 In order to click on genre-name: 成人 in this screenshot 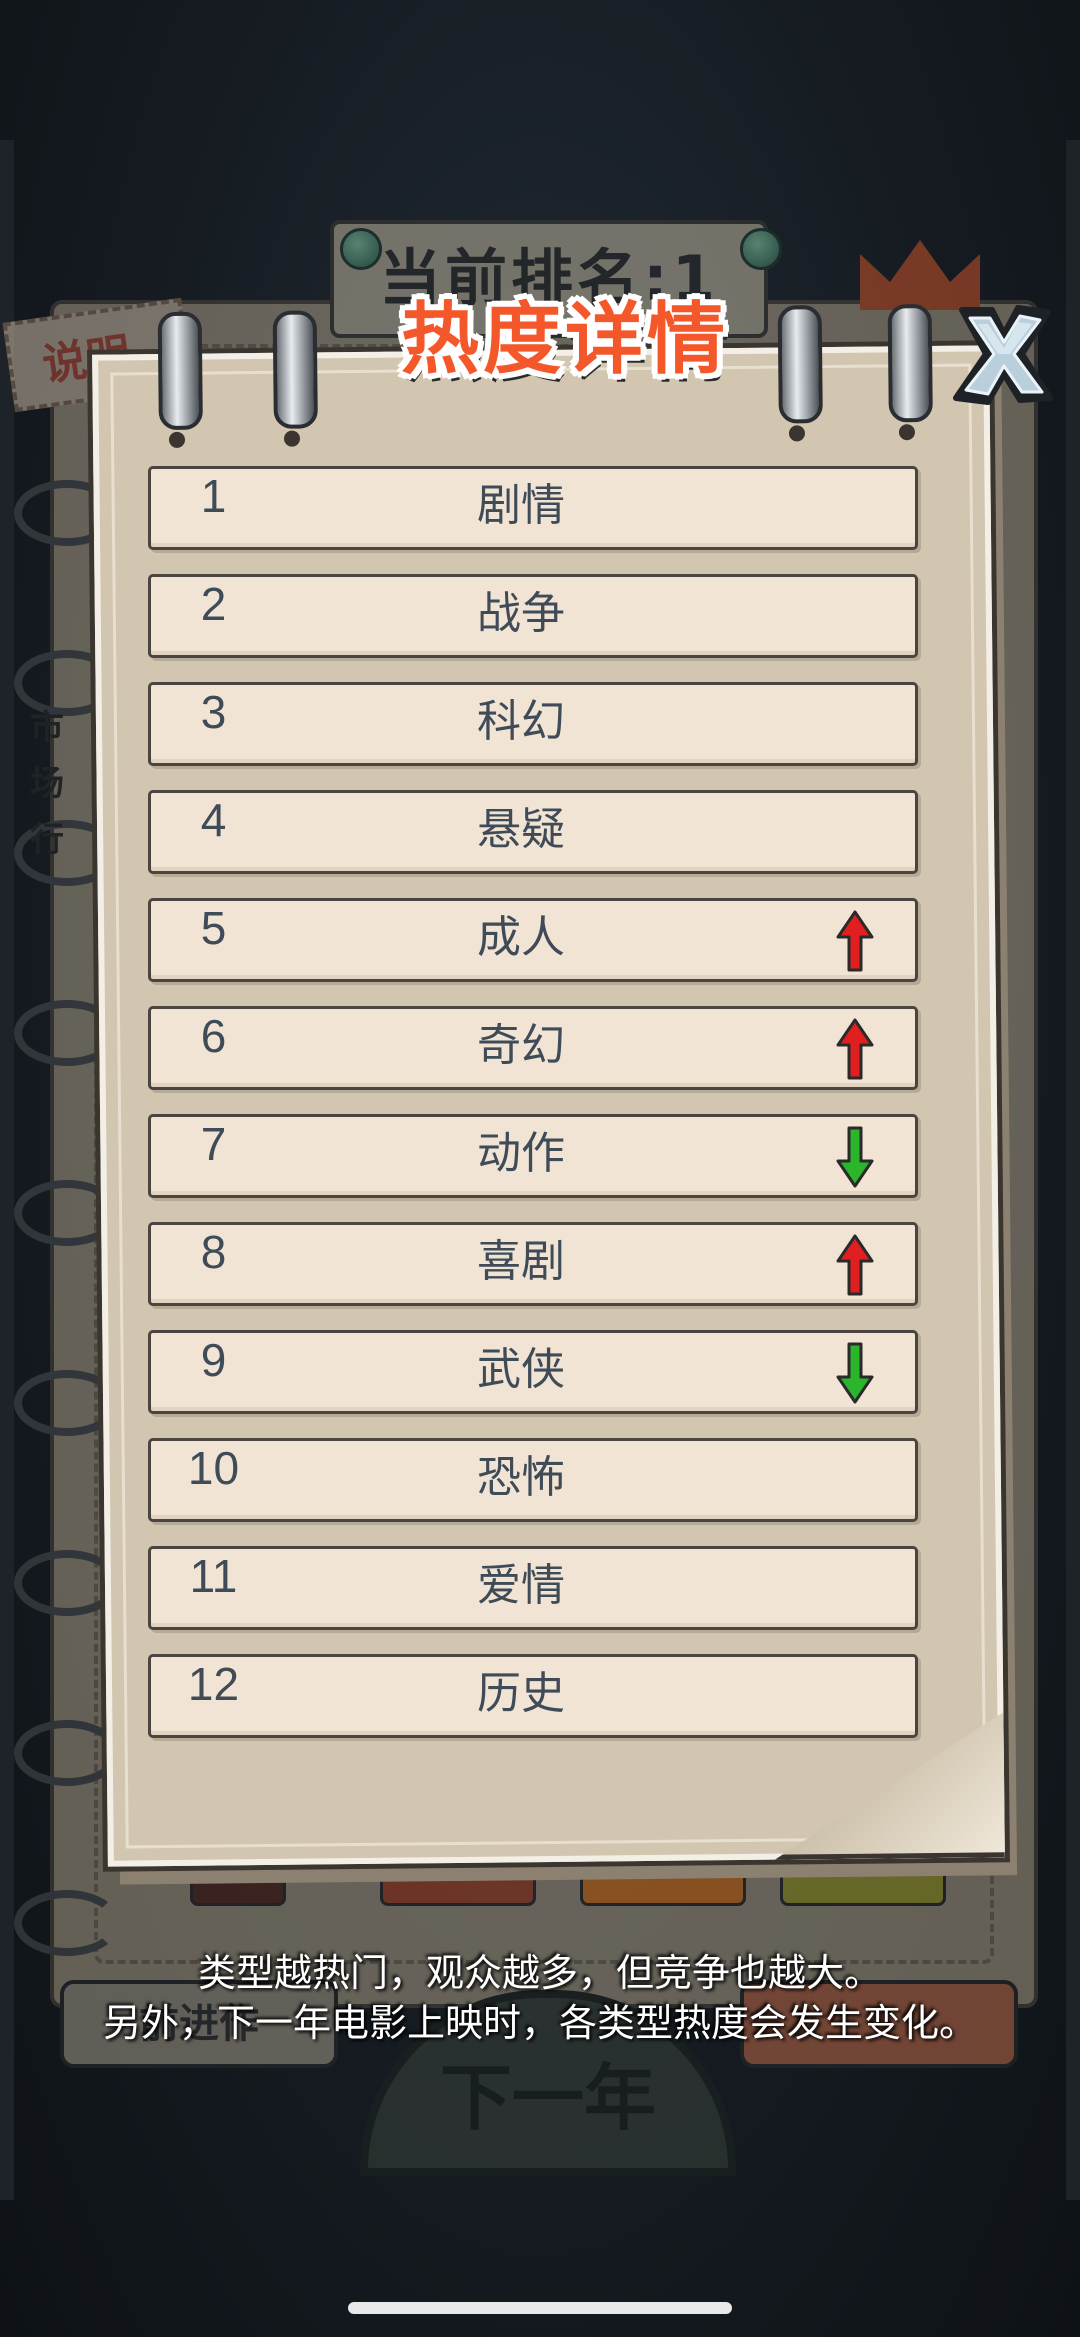, I will do `click(521, 937)`.